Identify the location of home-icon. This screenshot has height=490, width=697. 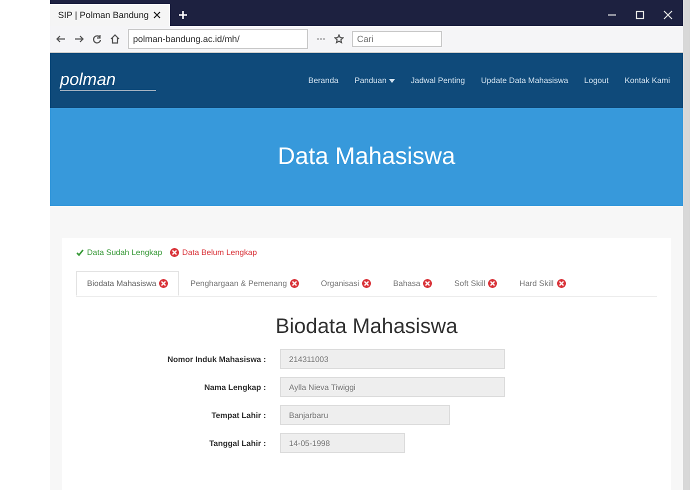
(115, 39).